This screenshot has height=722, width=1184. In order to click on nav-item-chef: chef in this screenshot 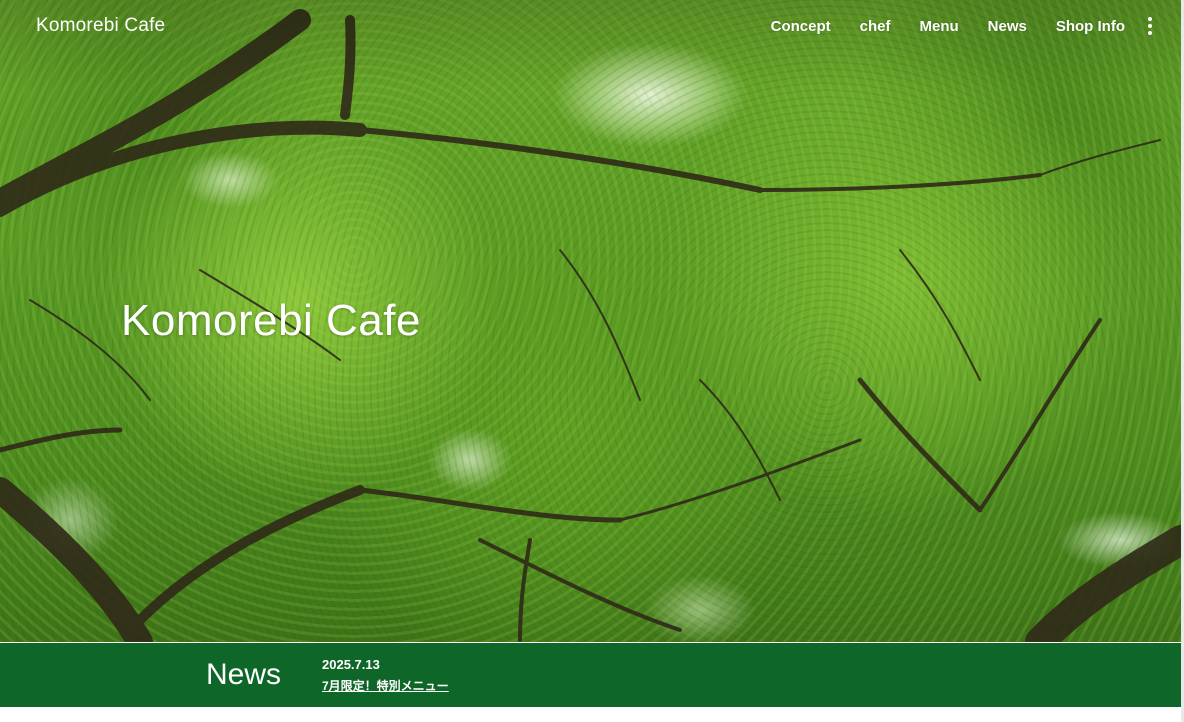, I will do `click(875, 26)`.